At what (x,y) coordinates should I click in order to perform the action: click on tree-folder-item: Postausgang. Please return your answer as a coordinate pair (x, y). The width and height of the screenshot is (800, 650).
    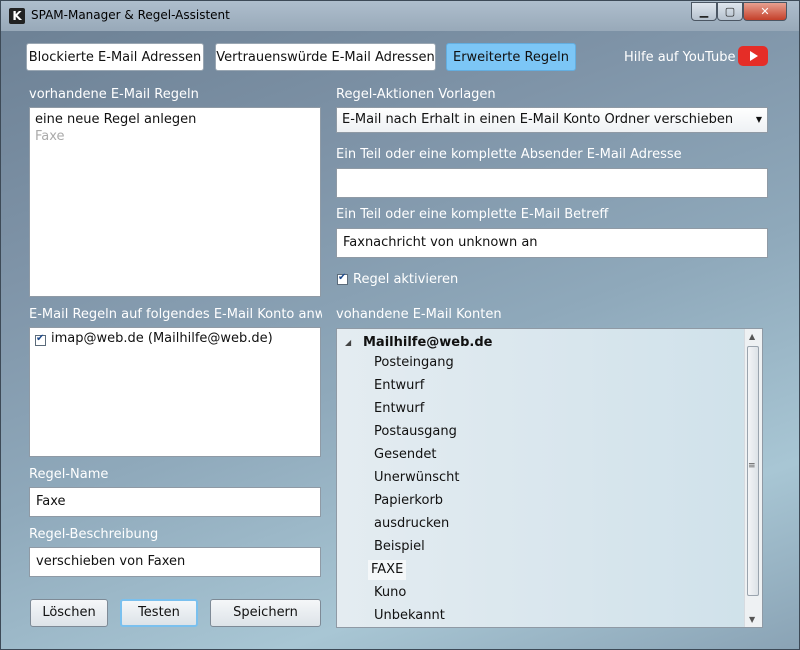
    Looking at the image, I should click on (415, 432).